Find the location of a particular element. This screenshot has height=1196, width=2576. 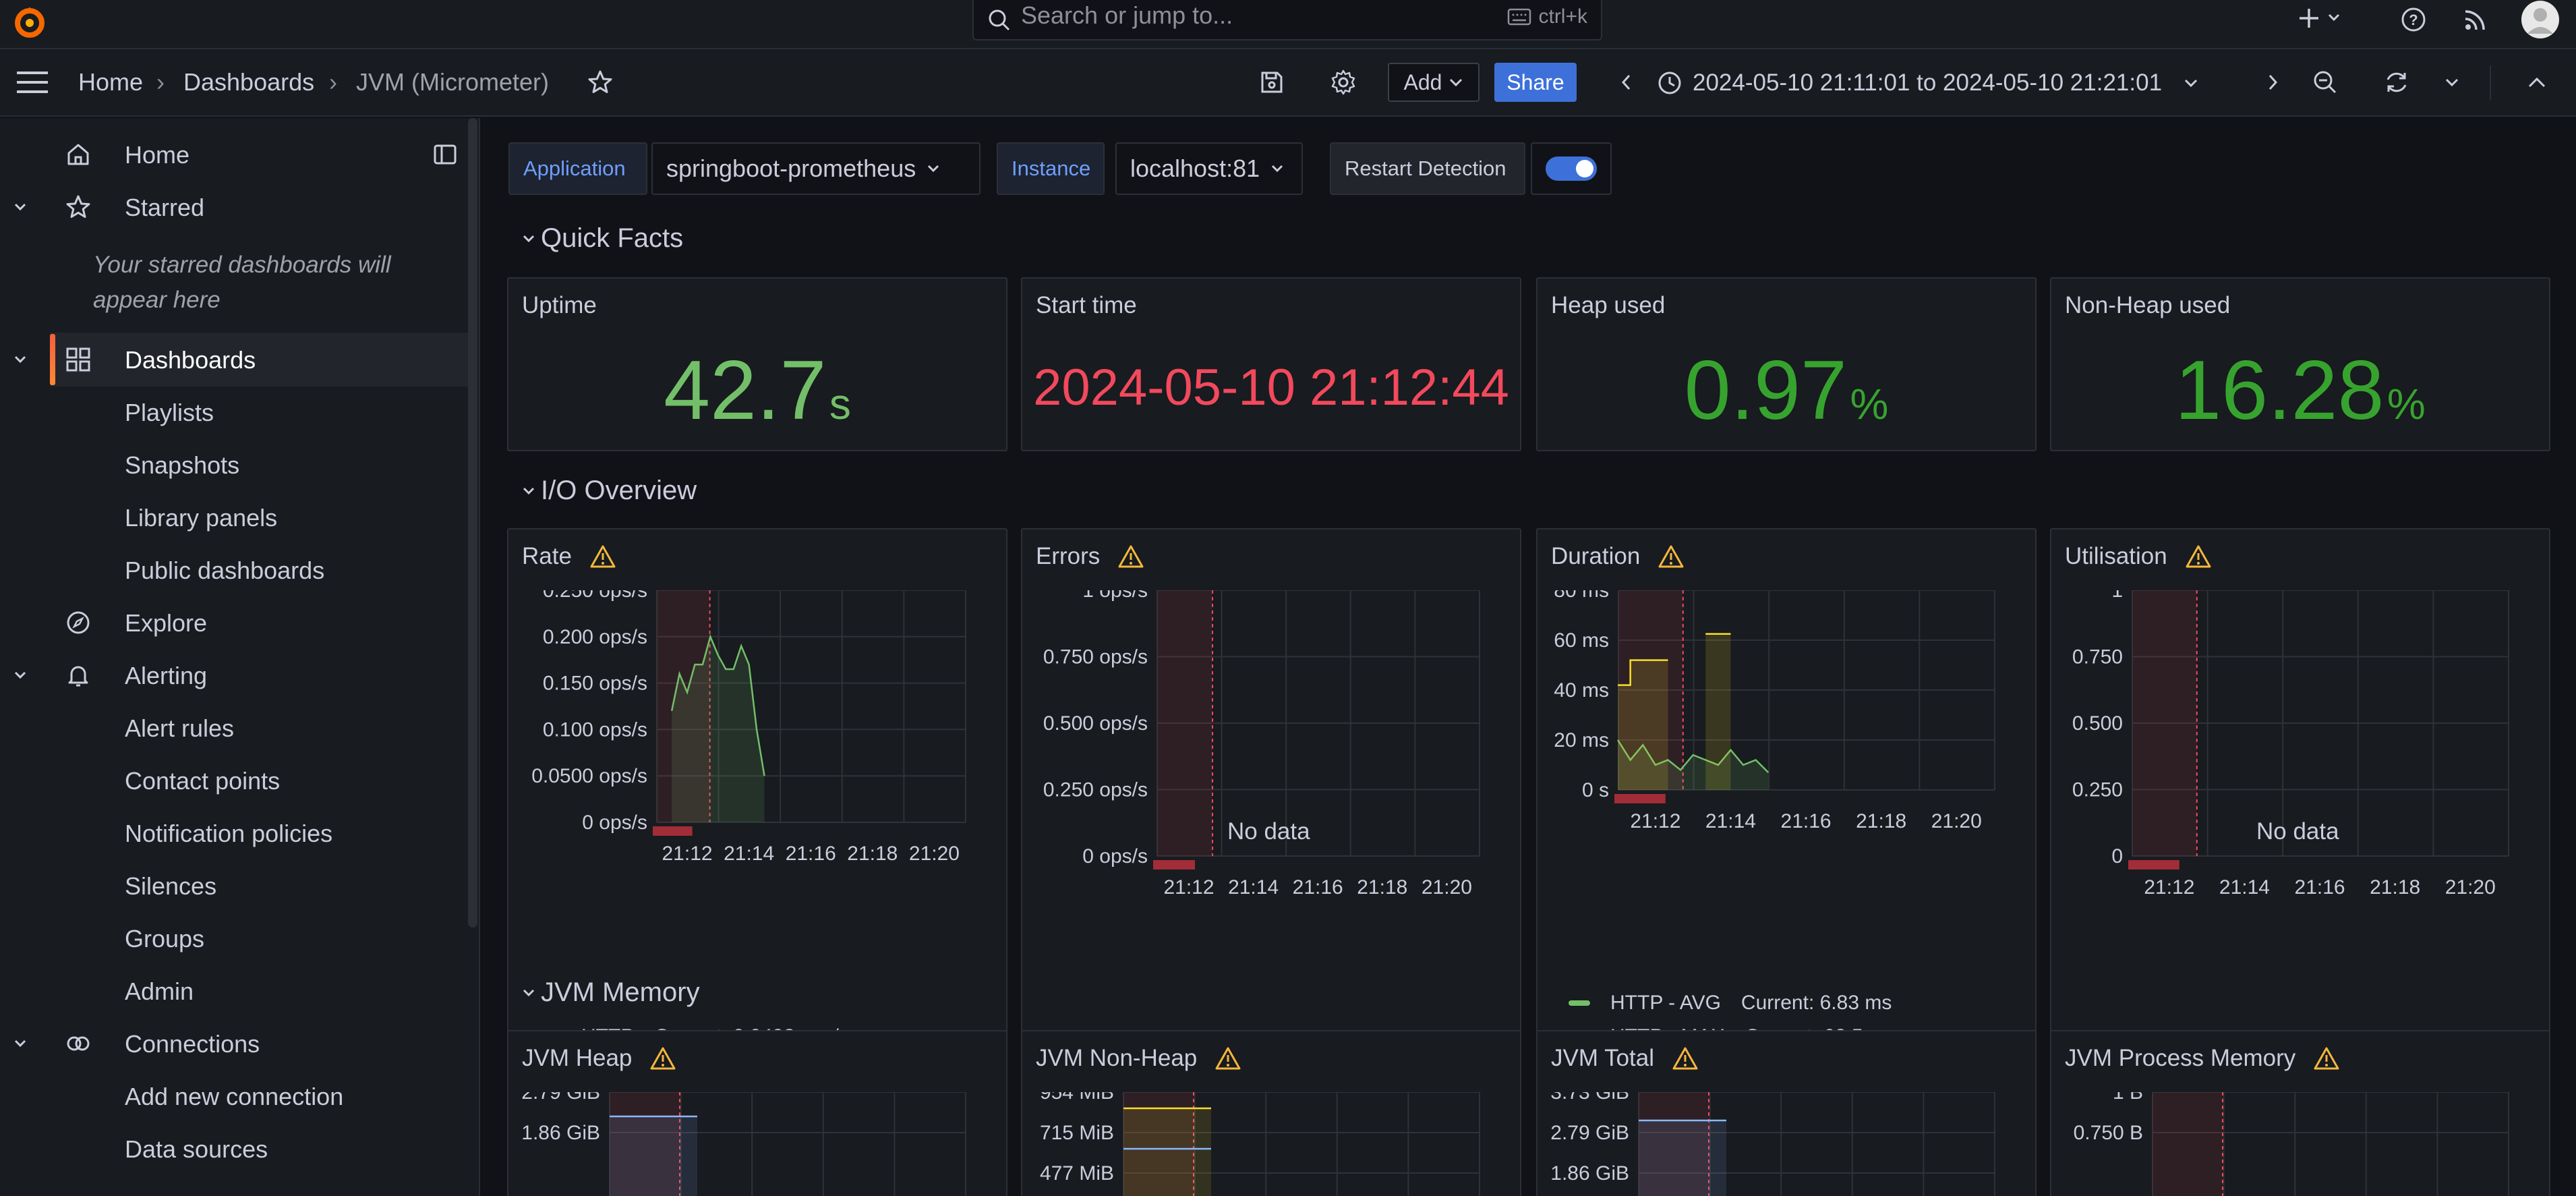

application-variable-select: springboot-prometheus is located at coordinates (815, 168).